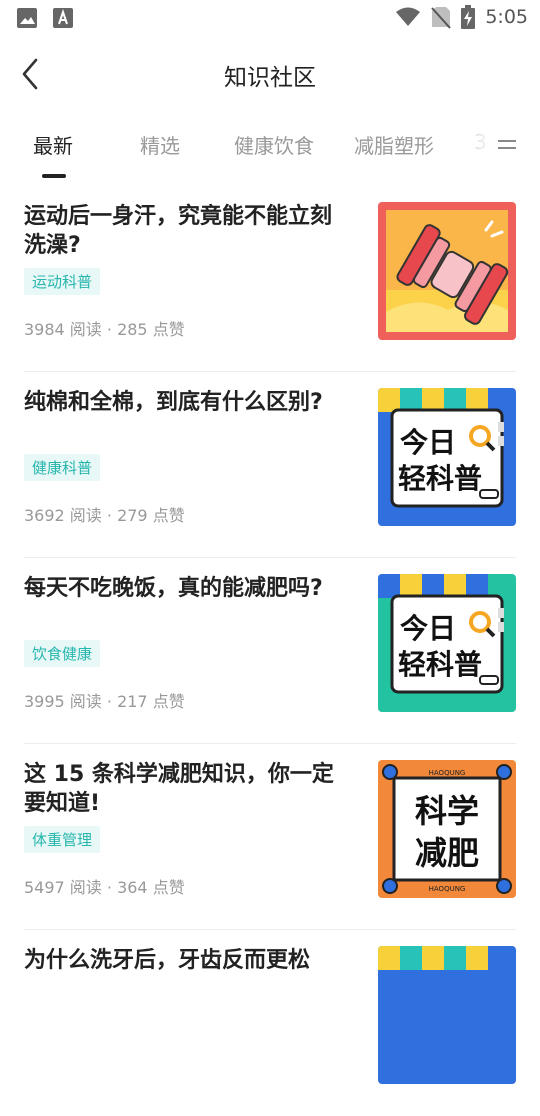  I want to click on article-stats: 3995 阅读 · 217 点赞, so click(104, 701).